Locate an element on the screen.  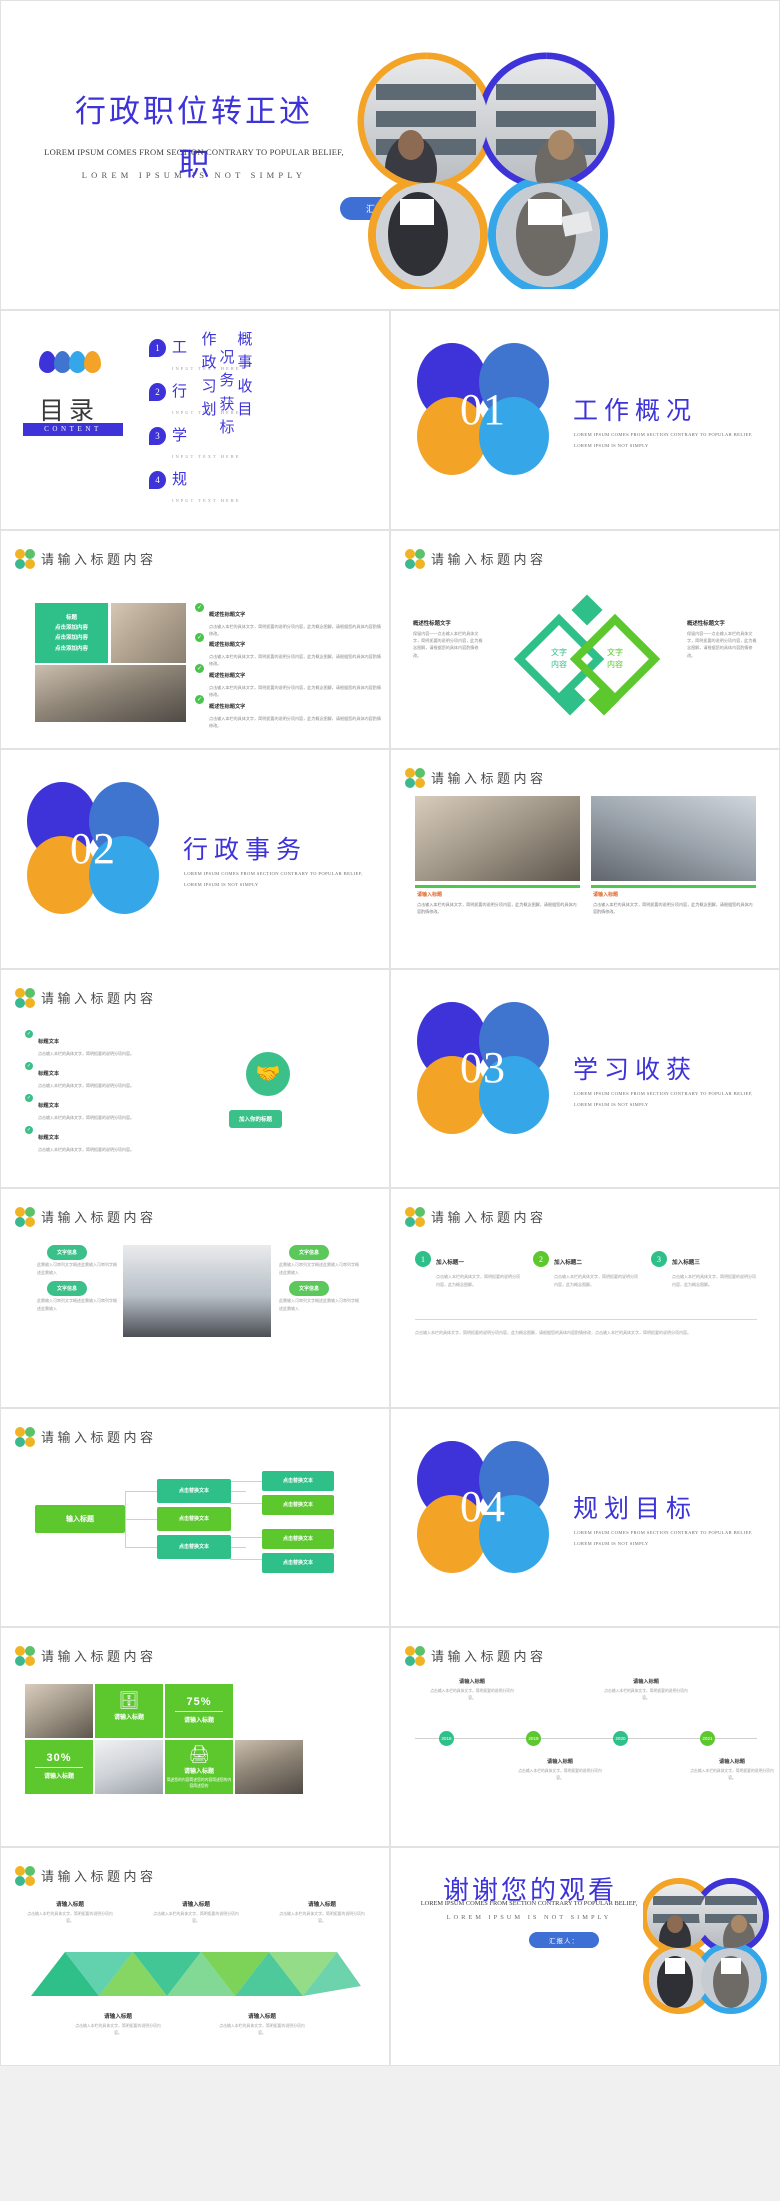
section-title: 规划目标 is located at coordinates (635, 1509).